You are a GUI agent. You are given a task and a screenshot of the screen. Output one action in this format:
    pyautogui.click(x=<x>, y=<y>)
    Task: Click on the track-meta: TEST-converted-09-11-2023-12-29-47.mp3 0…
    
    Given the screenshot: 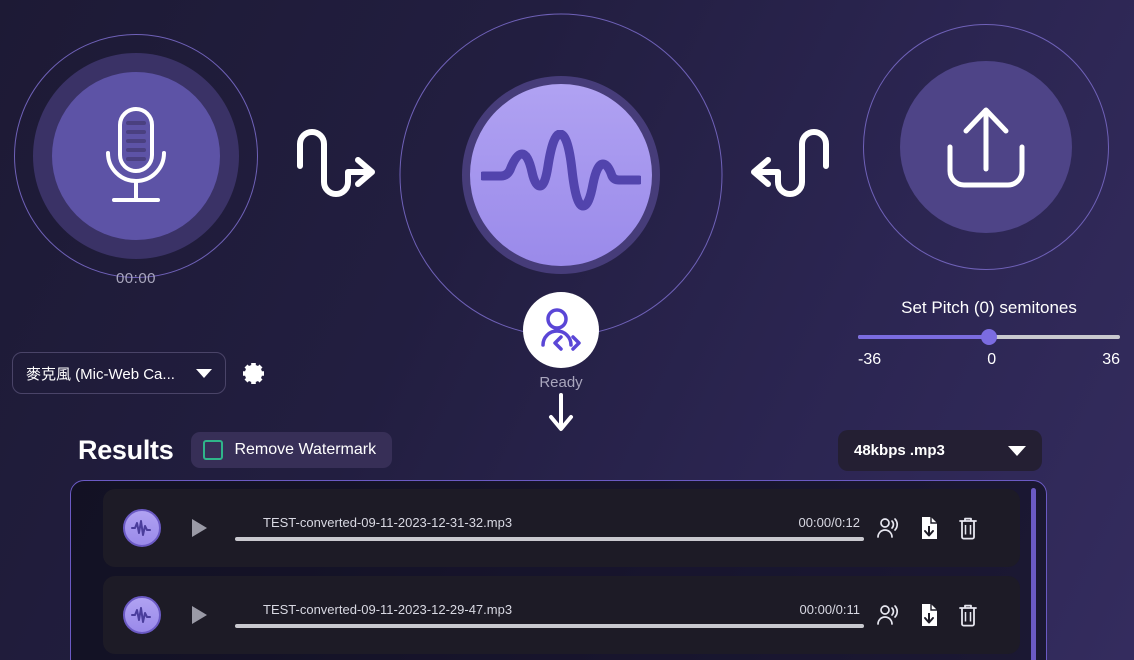 What is the action you would take?
    pyautogui.click(x=549, y=609)
    